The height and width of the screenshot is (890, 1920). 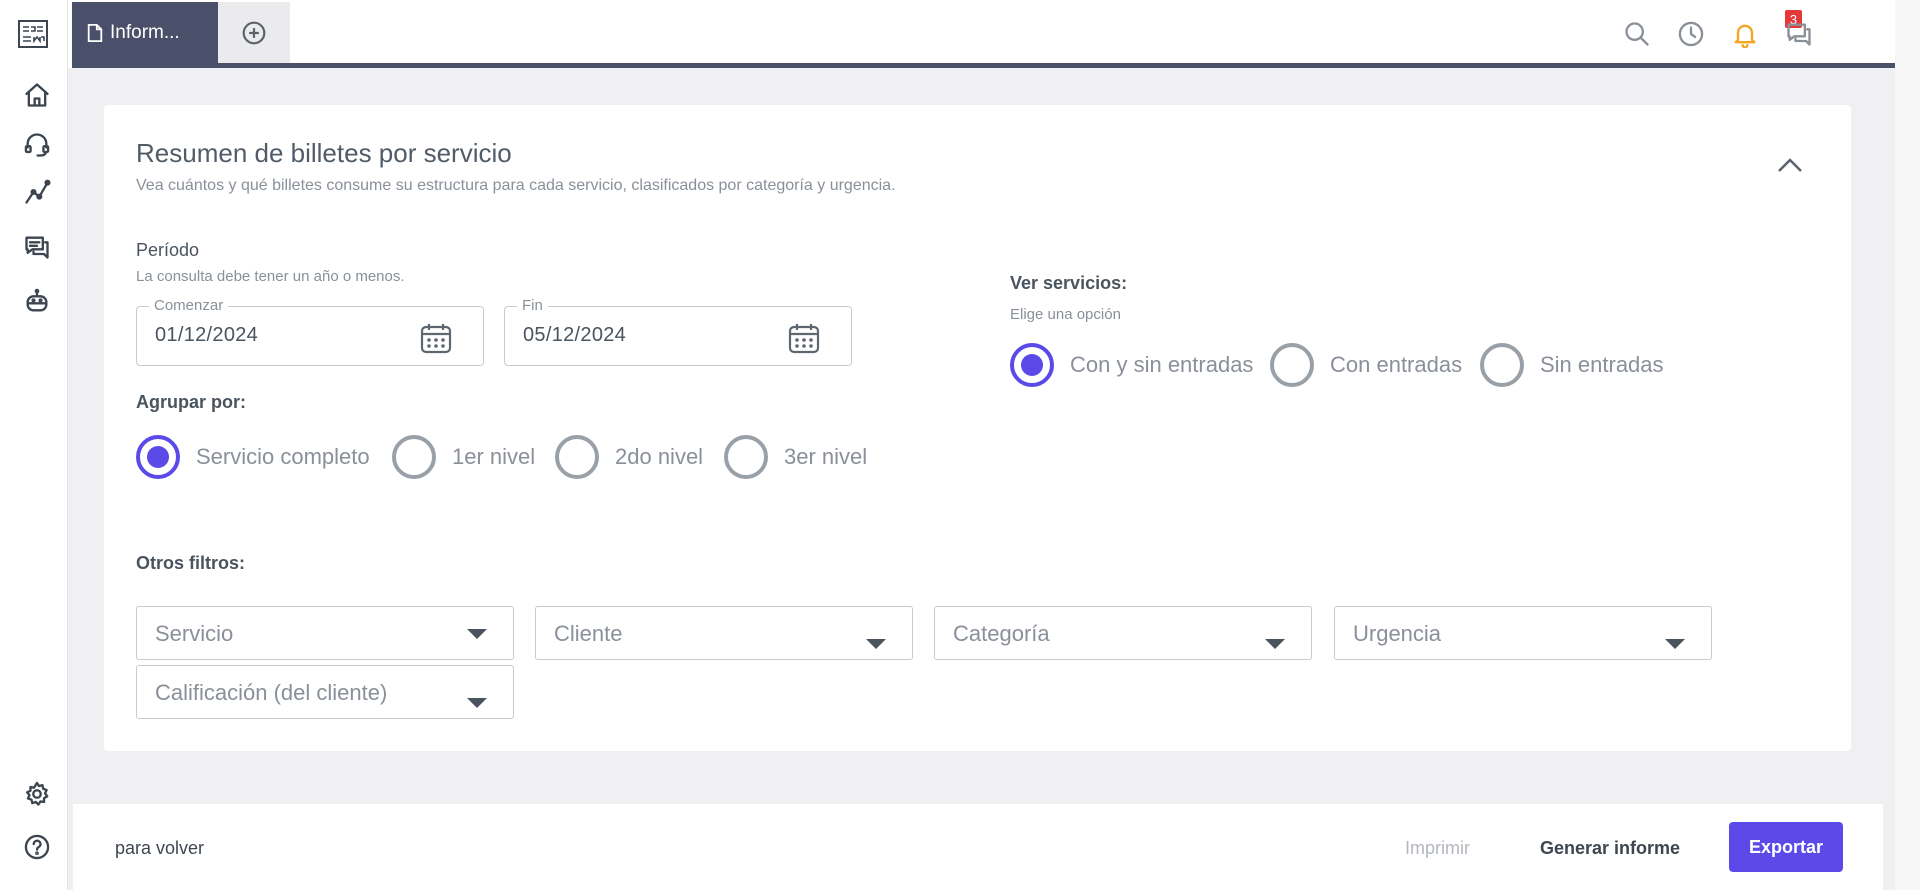 What do you see at coordinates (1610, 848) in the screenshot?
I see `generate-report-button: Generar informe` at bounding box center [1610, 848].